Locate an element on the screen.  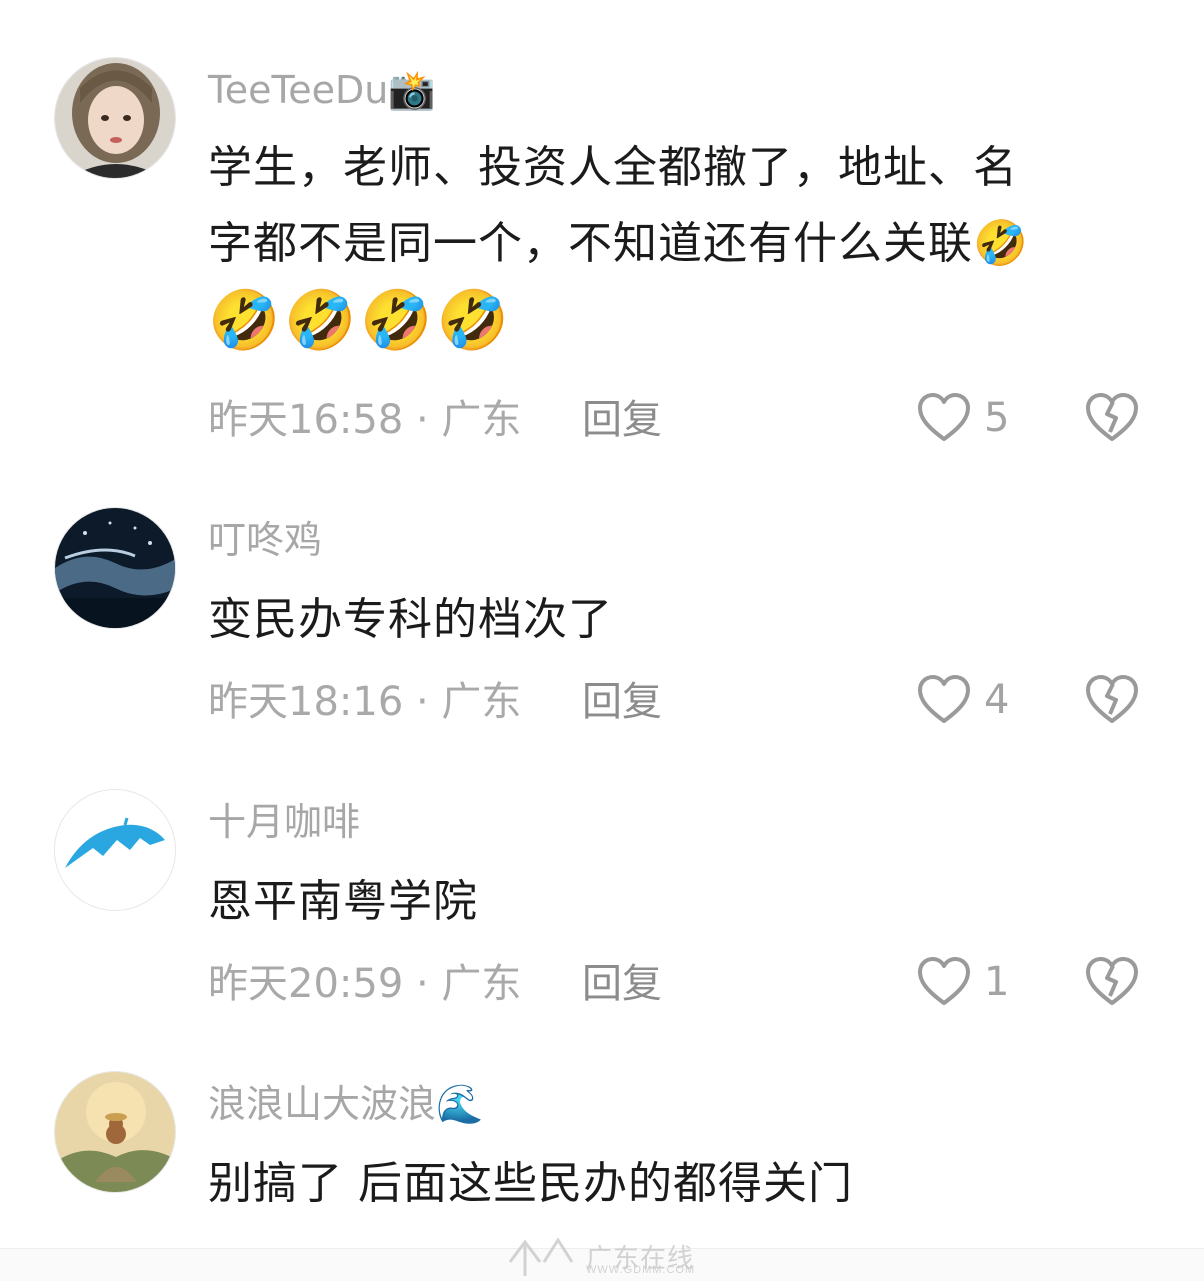
comment-text: 别搞了 后面这些民办的都得关门 is located at coordinates (530, 1183).